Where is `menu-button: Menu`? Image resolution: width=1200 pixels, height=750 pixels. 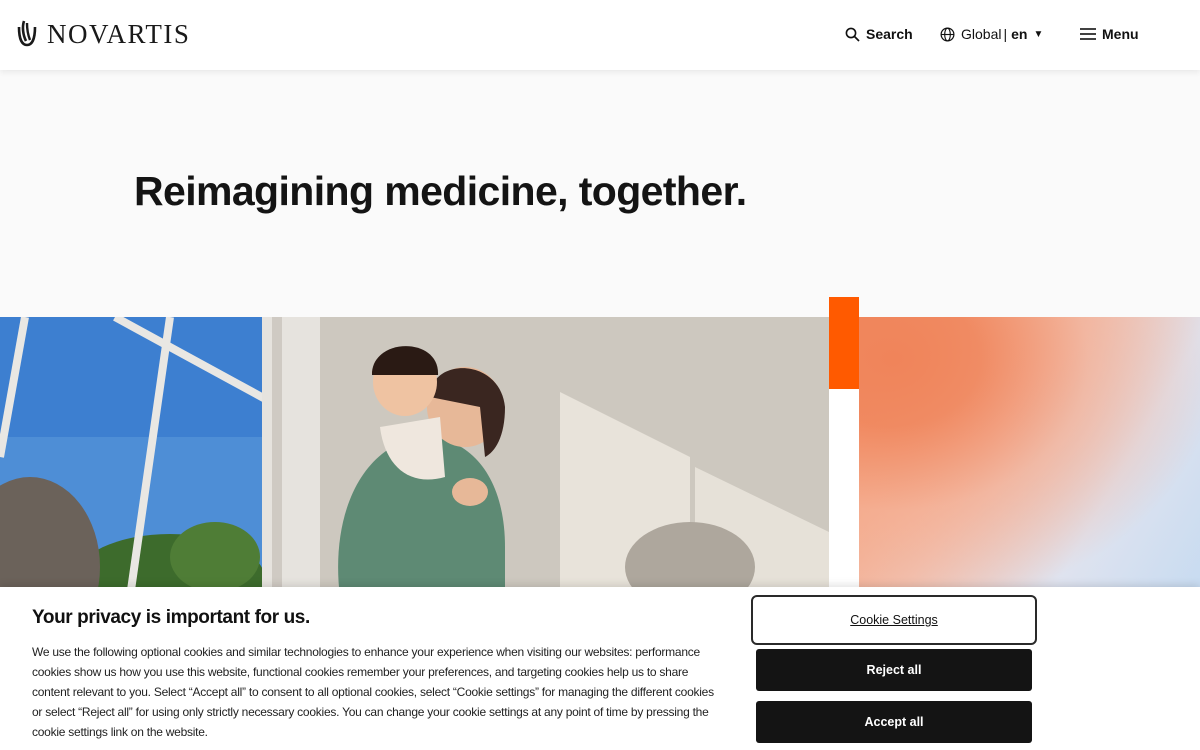 menu-button: Menu is located at coordinates (1109, 34).